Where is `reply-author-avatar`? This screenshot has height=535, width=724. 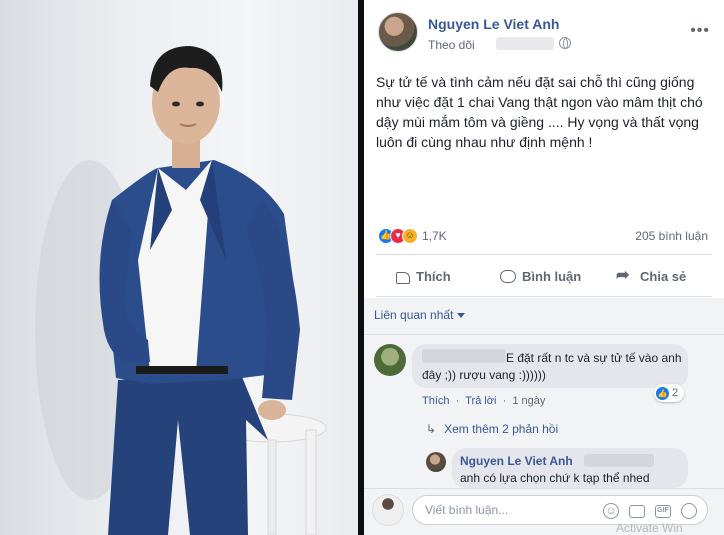 reply-author-avatar is located at coordinates (436, 462).